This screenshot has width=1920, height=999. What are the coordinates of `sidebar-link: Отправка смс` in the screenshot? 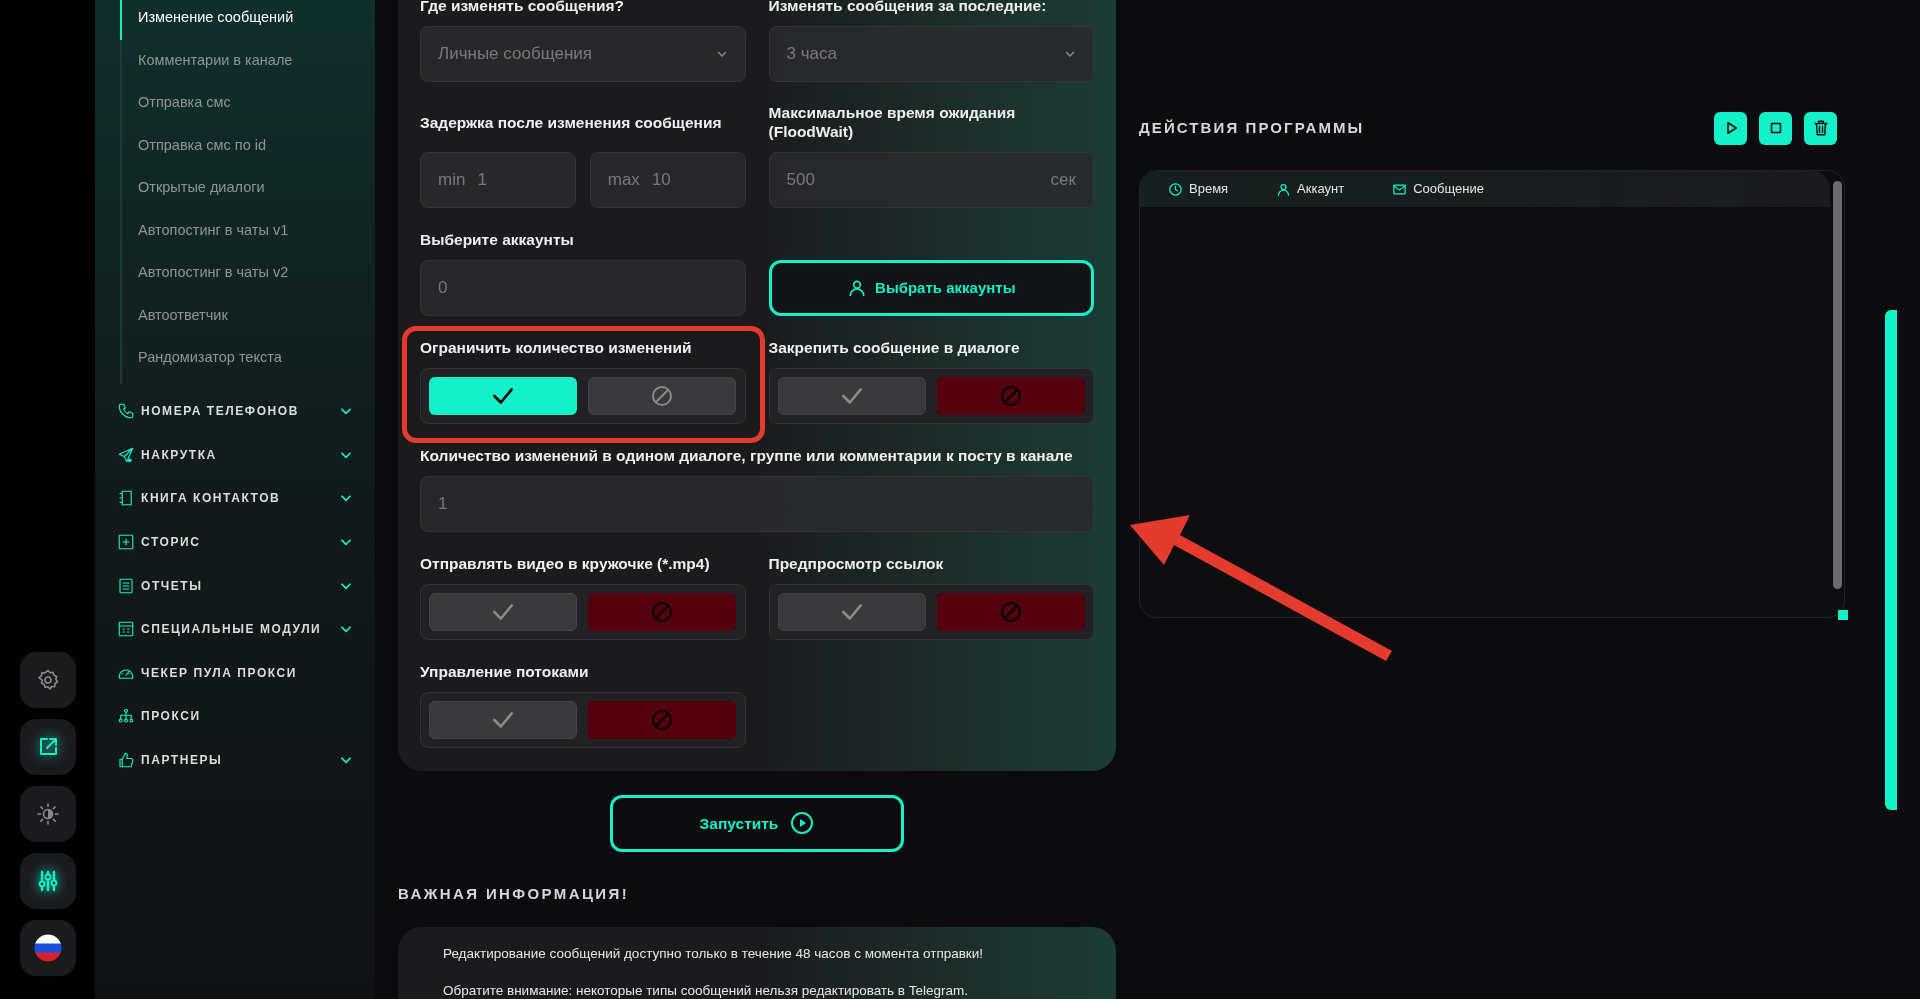 It's located at (247, 103).